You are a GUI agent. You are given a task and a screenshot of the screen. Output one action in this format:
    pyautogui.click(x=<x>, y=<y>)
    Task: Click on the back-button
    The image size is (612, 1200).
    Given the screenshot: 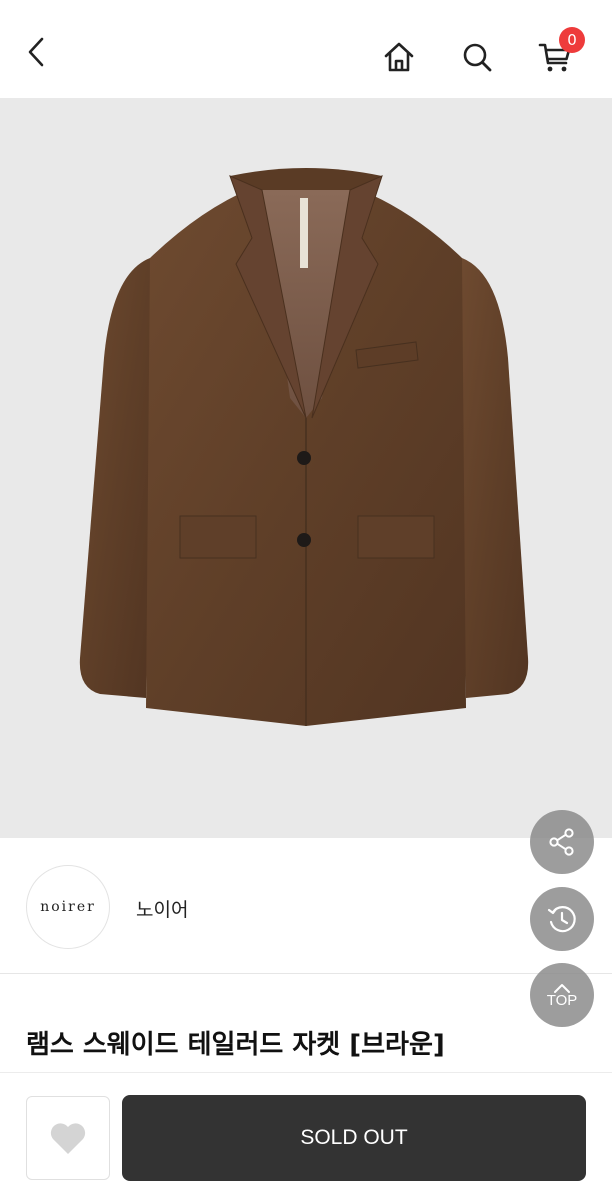 What is the action you would take?
    pyautogui.click(x=36, y=52)
    